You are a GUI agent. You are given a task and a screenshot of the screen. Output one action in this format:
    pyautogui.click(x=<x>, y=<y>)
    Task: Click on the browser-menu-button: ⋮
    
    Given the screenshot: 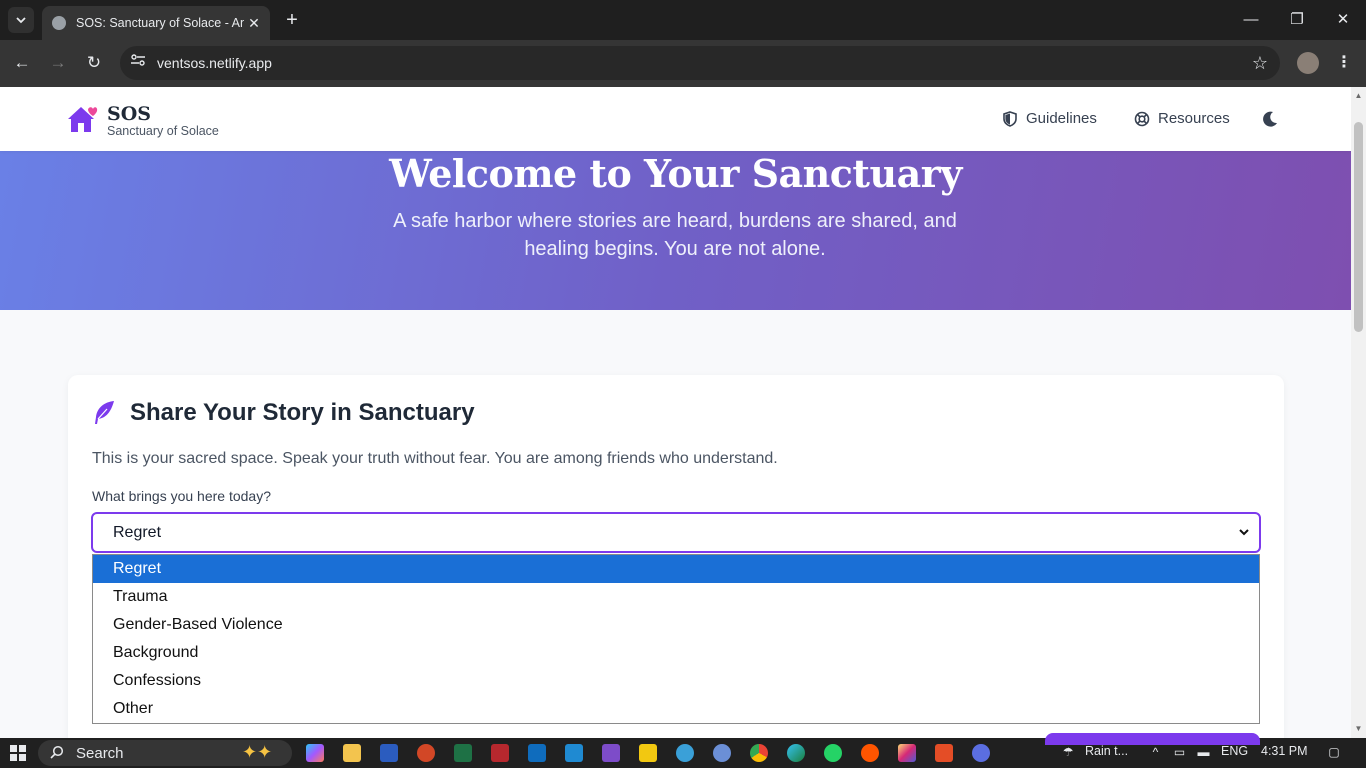 What is the action you would take?
    pyautogui.click(x=1344, y=63)
    